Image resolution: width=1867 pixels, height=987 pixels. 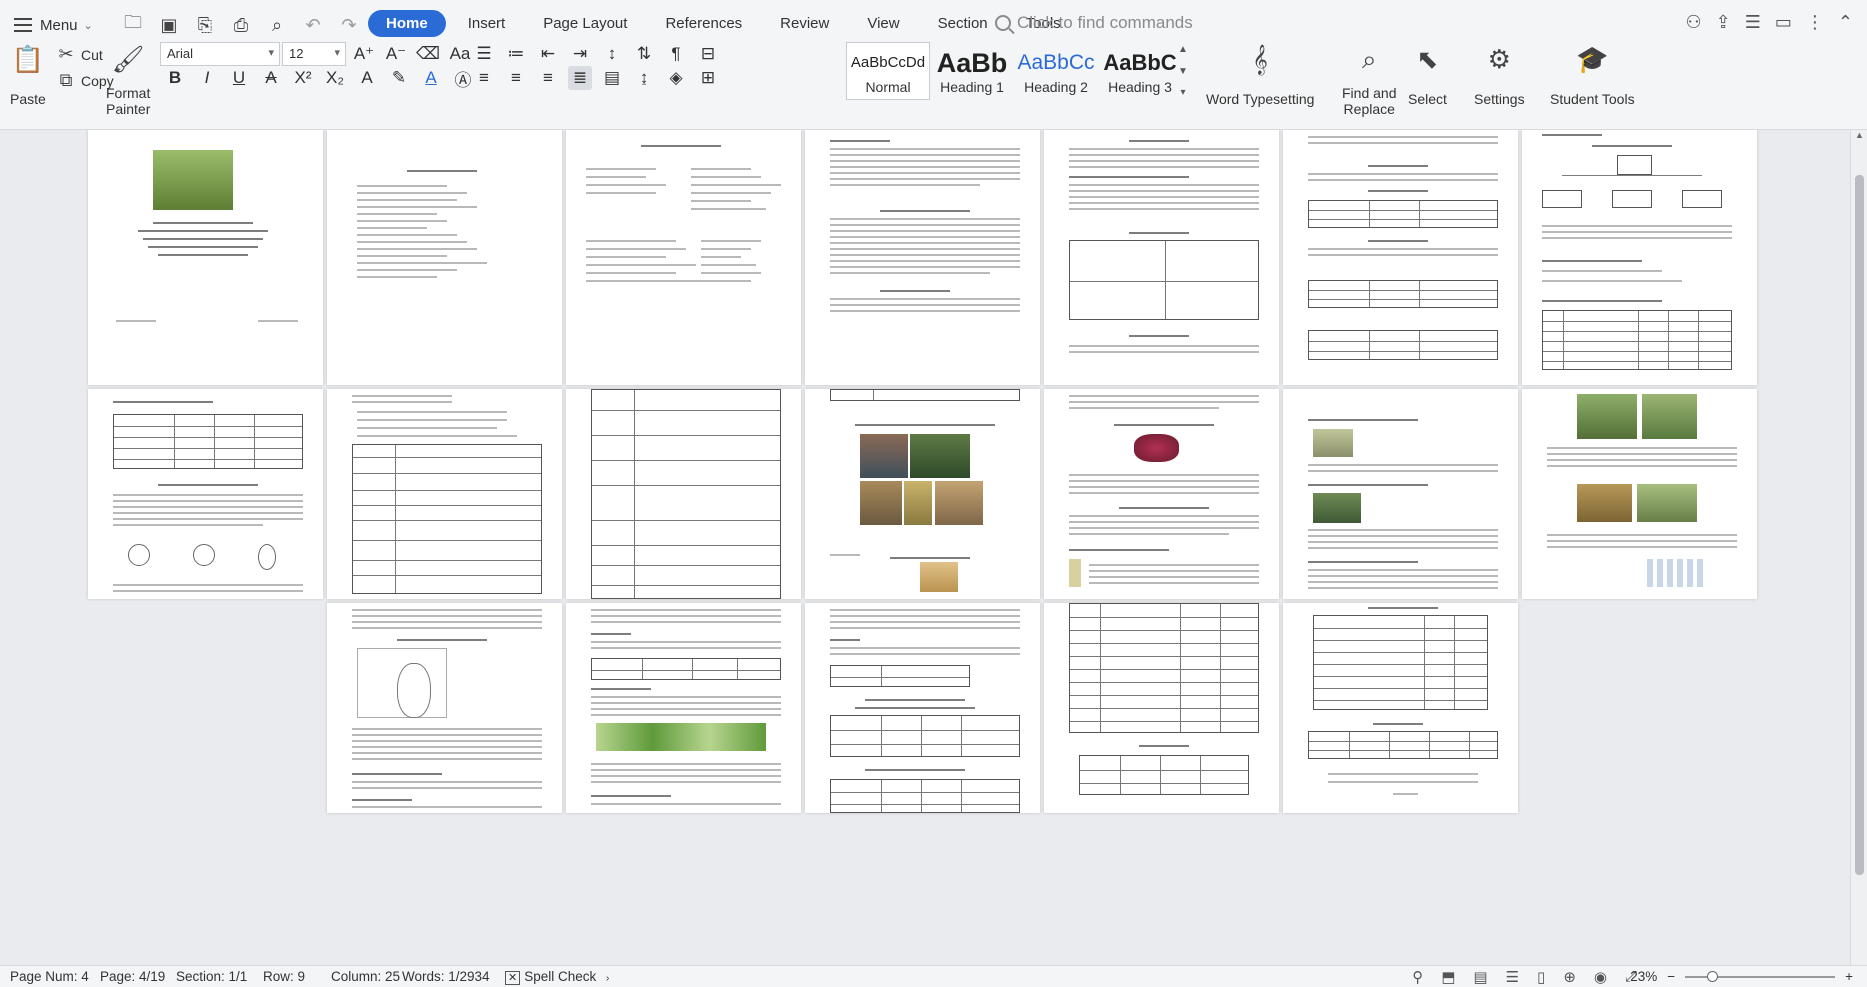 I want to click on text-effects-icon: A, so click(x=367, y=78).